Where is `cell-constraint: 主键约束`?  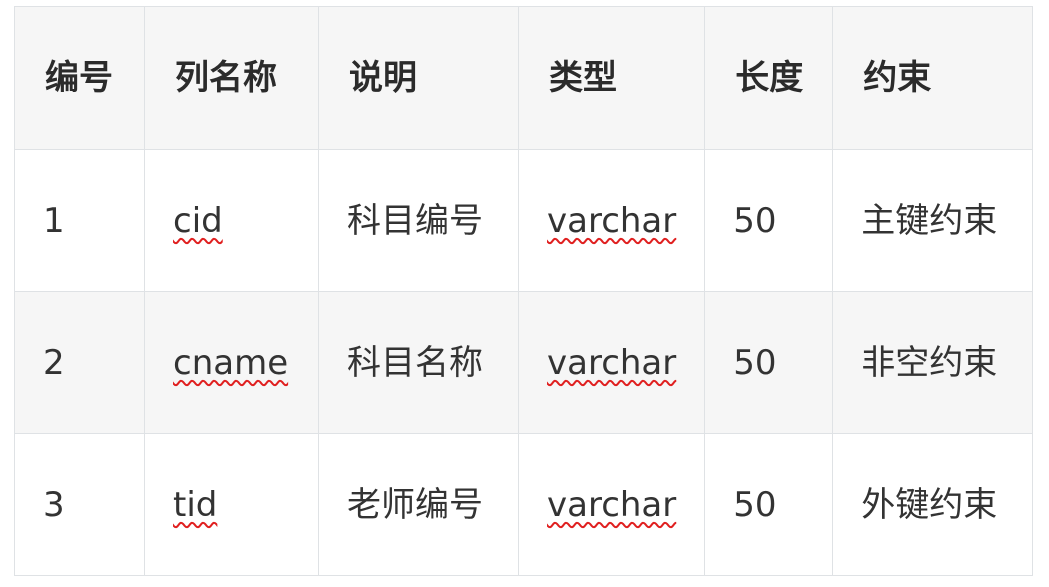 cell-constraint: 主键约束 is located at coordinates (933, 220).